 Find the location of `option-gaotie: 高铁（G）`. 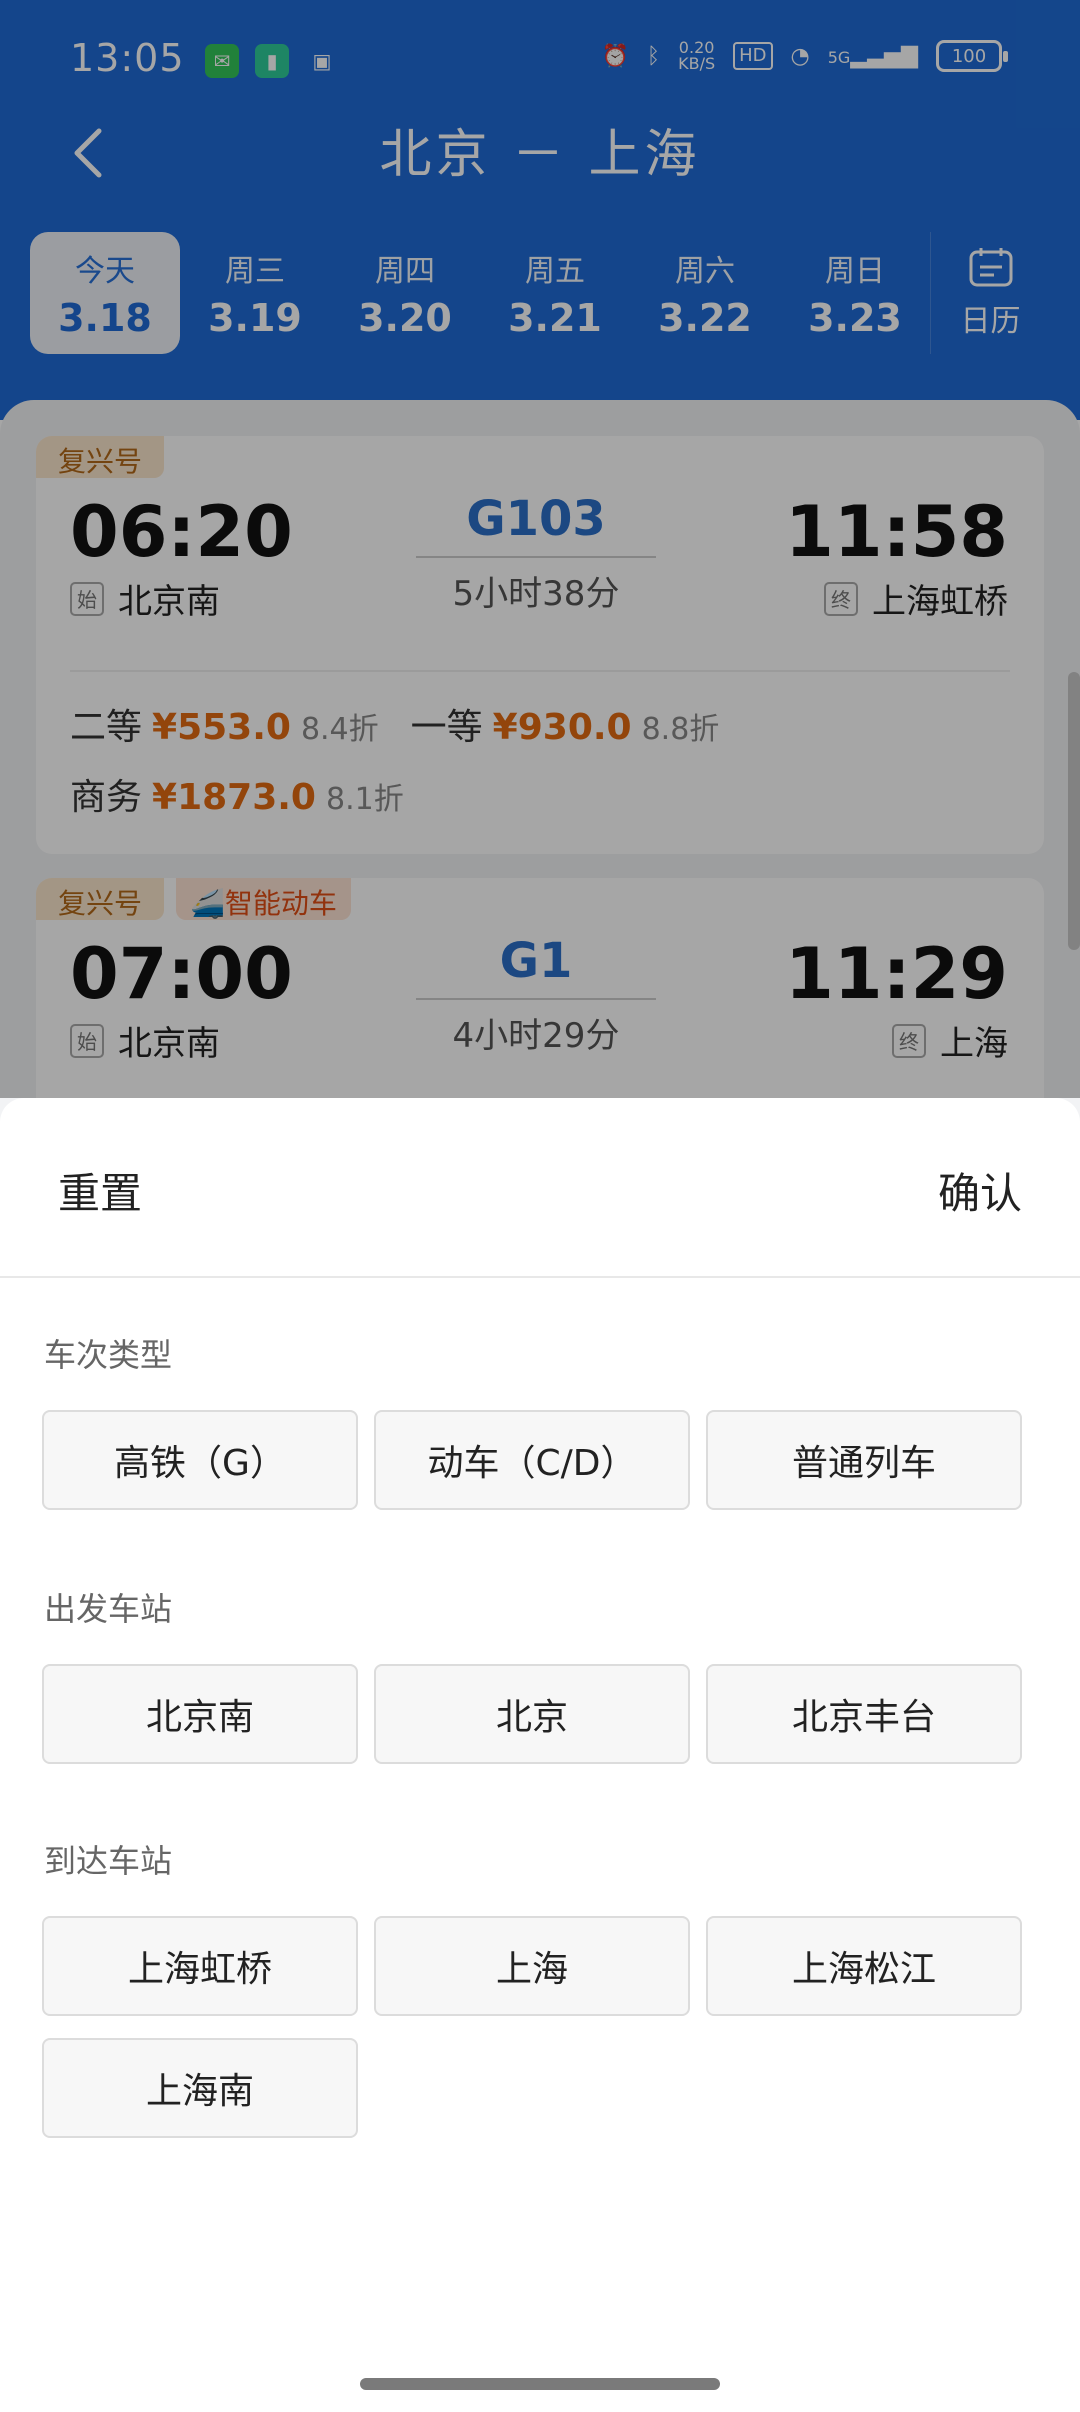

option-gaotie: 高铁（G） is located at coordinates (200, 1460).